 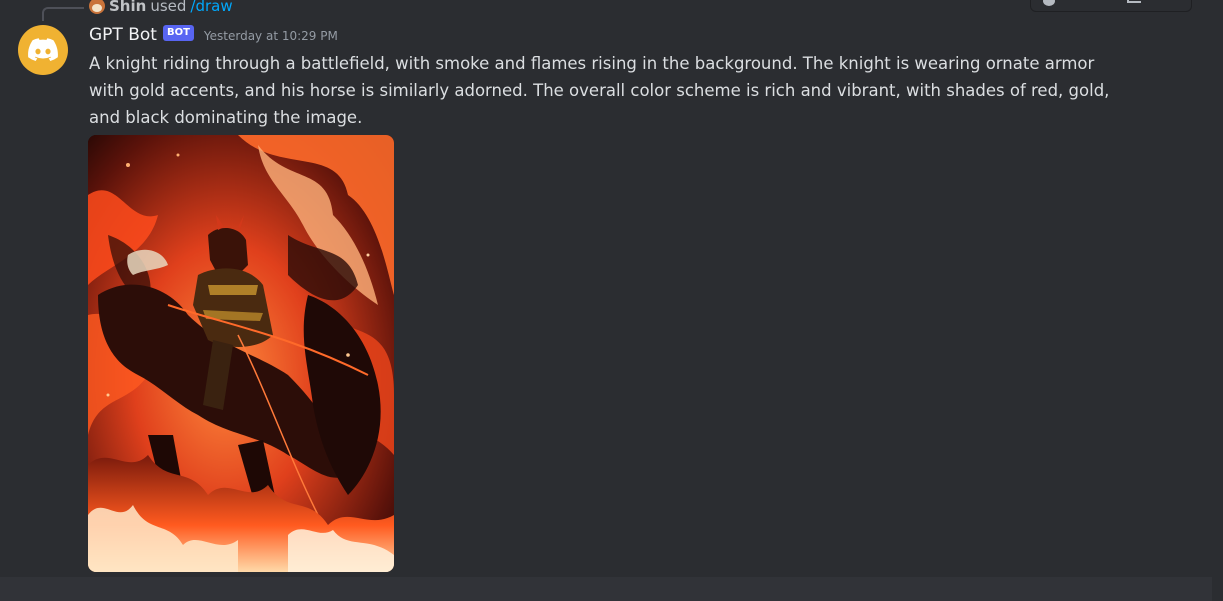 What do you see at coordinates (97, 7) in the screenshot?
I see `shiba-avatar-icon` at bounding box center [97, 7].